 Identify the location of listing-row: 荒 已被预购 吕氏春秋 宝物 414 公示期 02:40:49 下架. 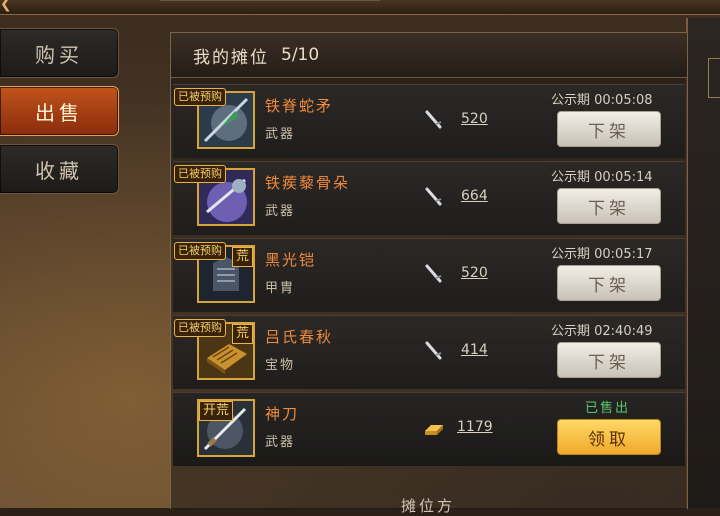
(429, 352).